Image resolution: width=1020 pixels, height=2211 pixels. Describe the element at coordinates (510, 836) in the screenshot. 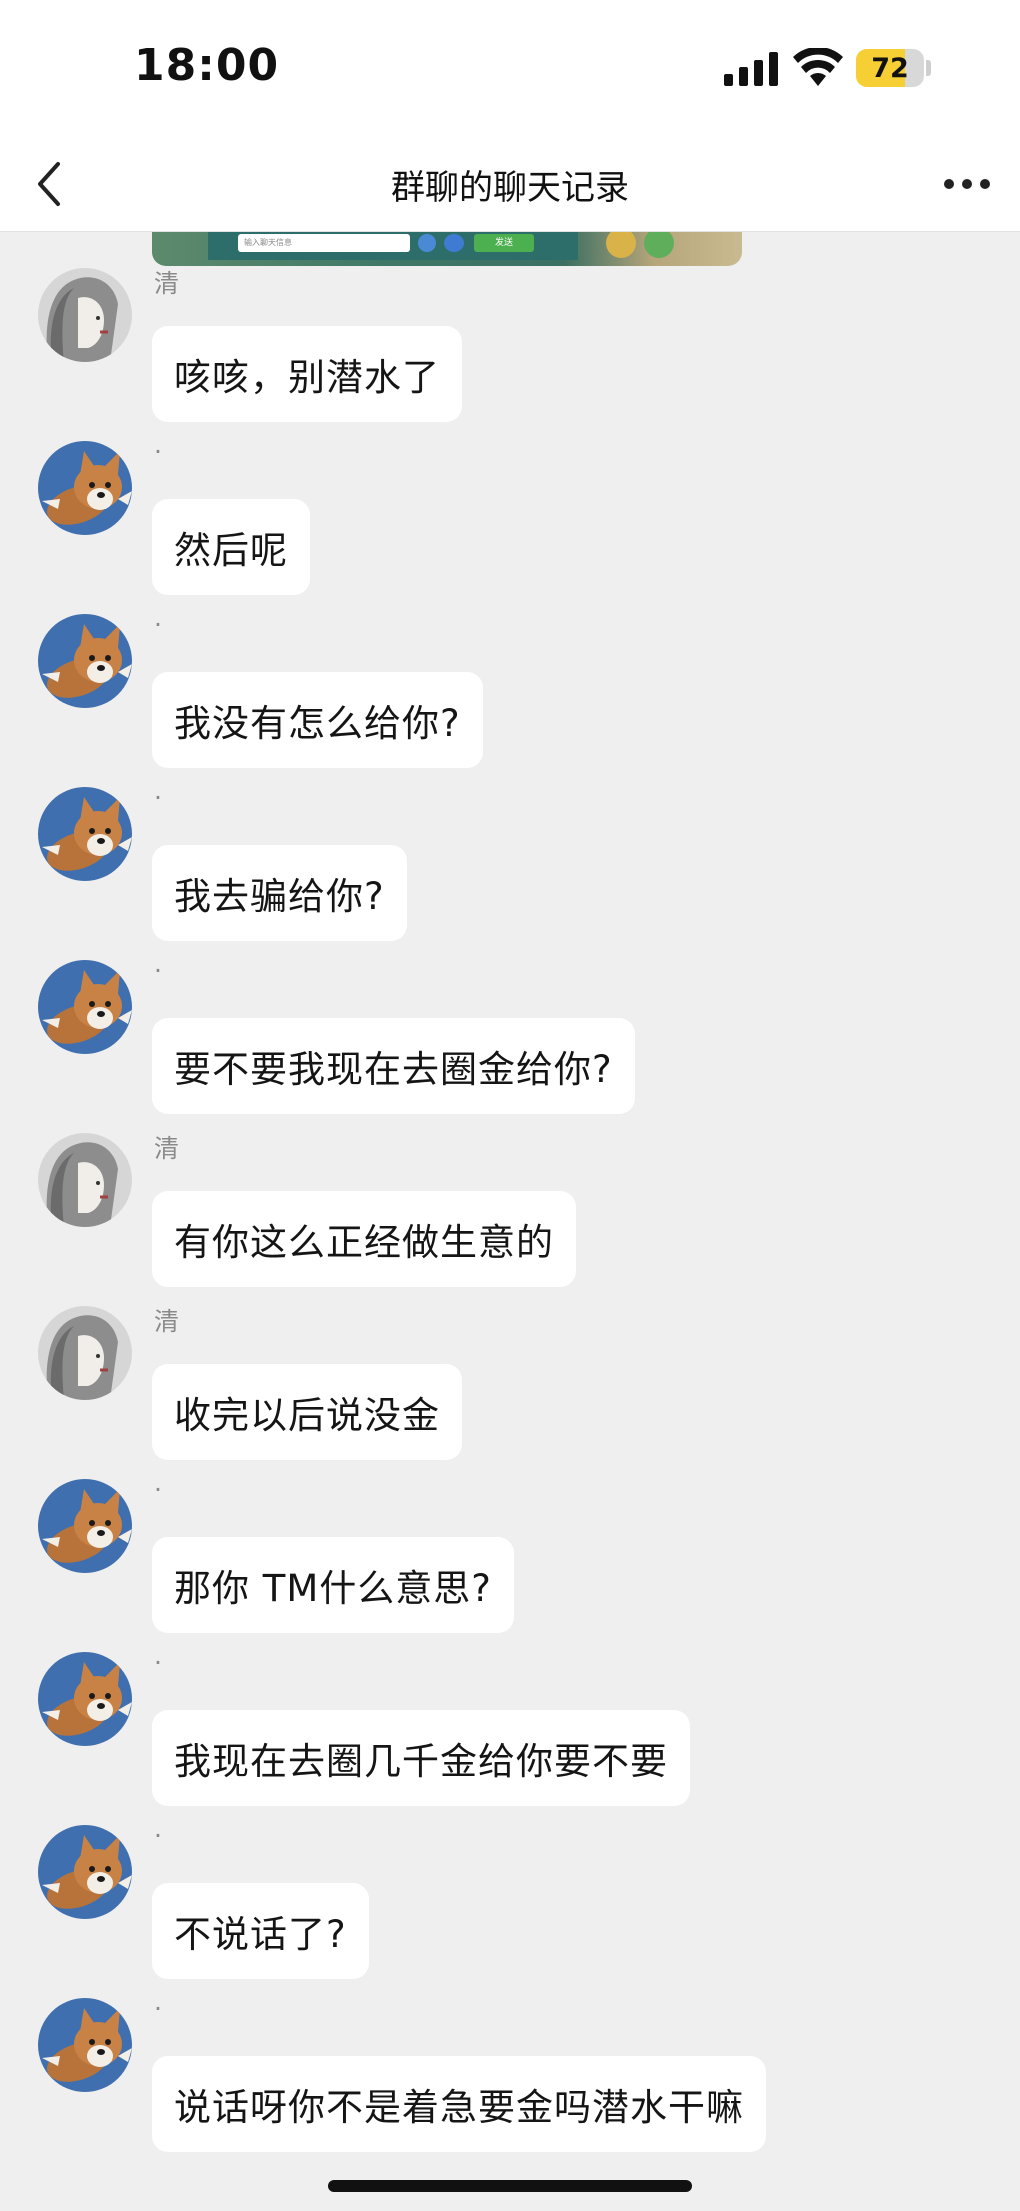

I see `message-row: · 我去骗给你?` at that location.